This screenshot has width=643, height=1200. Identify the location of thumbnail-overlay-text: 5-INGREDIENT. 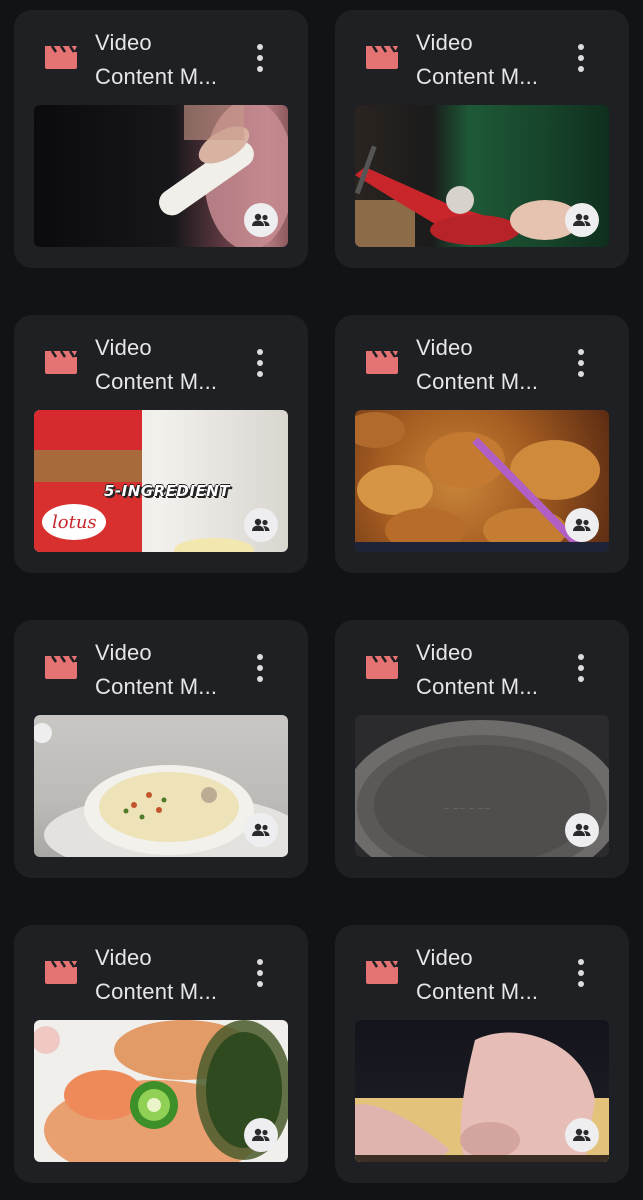
(167, 491).